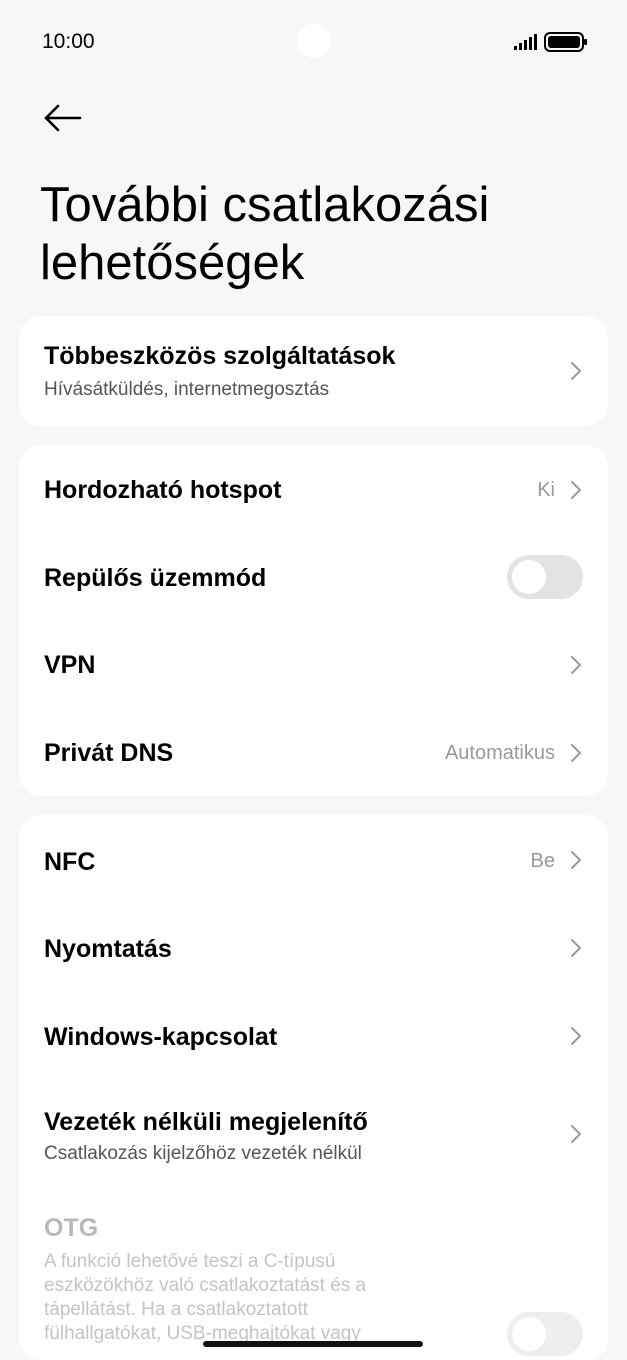  Describe the element at coordinates (313, 1344) in the screenshot. I see `home-indicator` at that location.